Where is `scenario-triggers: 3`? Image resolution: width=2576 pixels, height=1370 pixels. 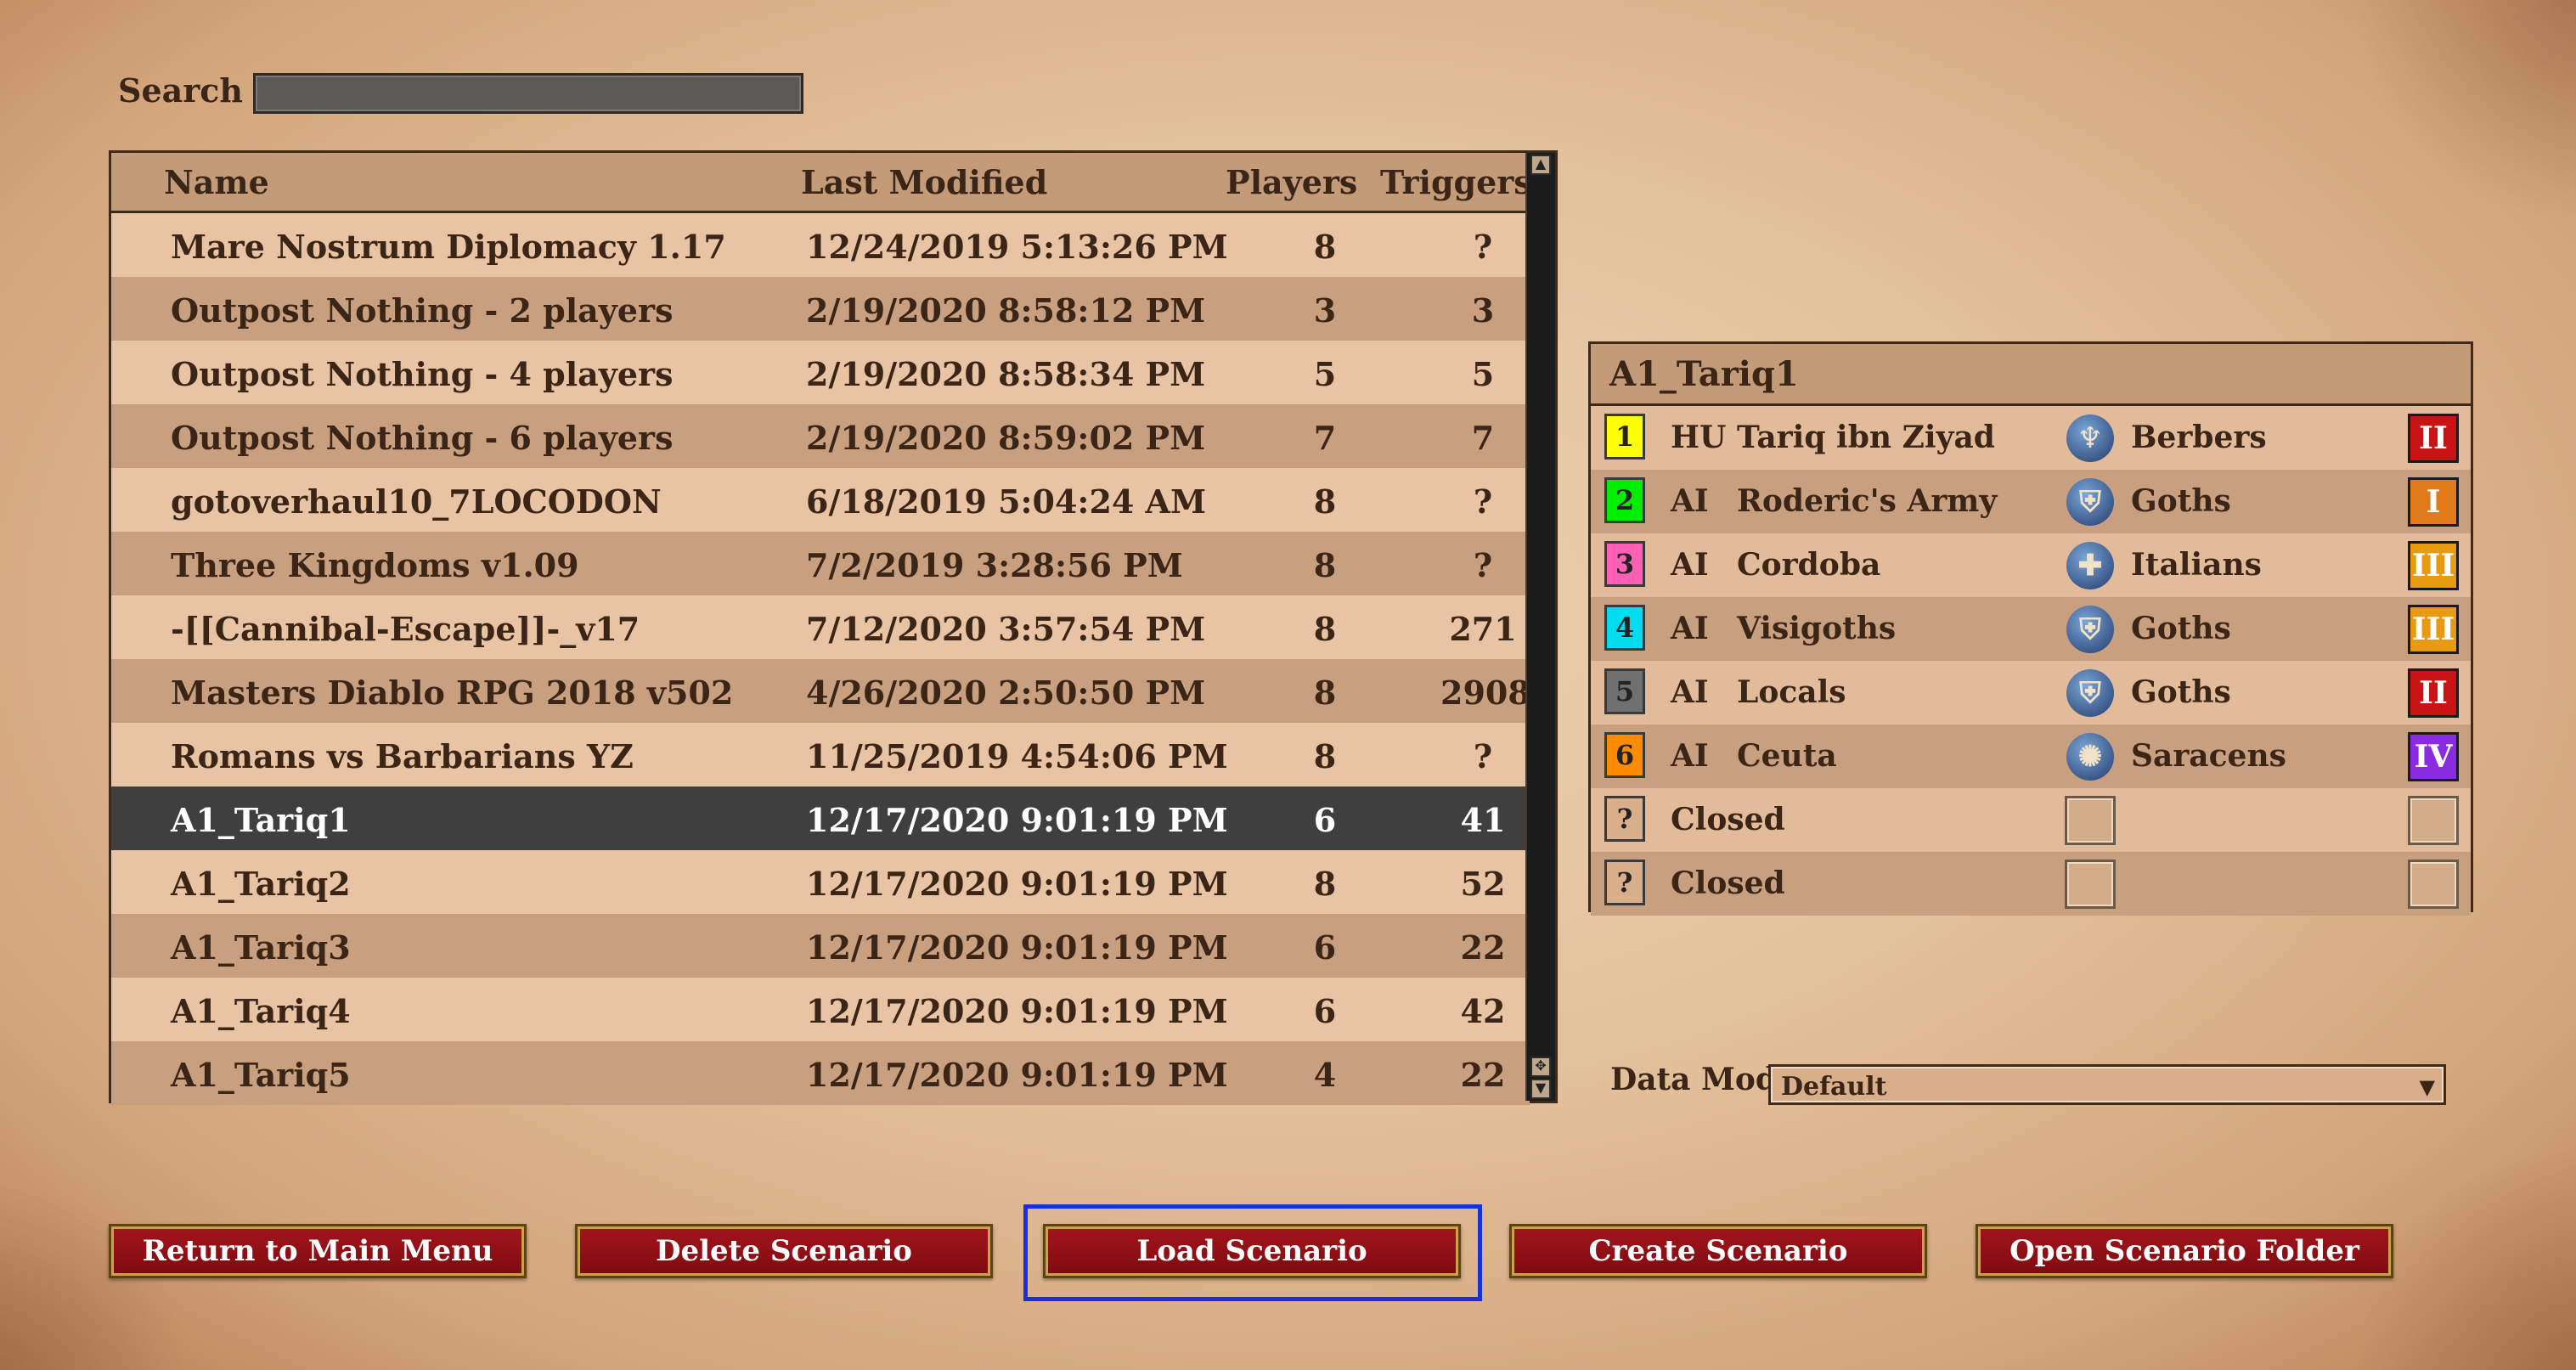 scenario-triggers: 3 is located at coordinates (1483, 310).